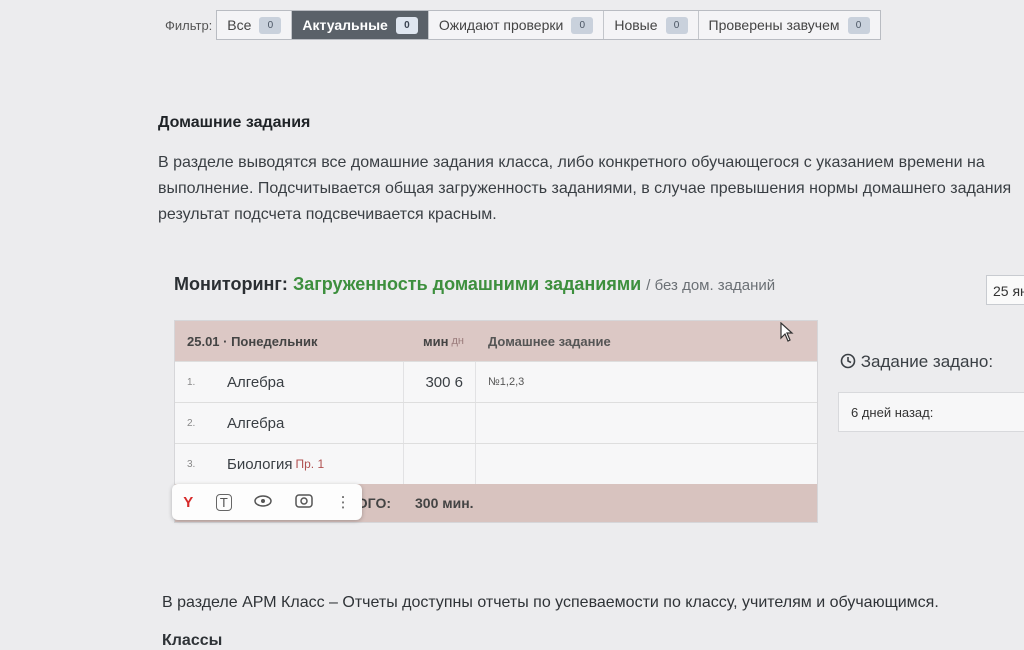  Describe the element at coordinates (501, 25) in the screenshot. I see `tab-label: Ожидают проверки` at that location.